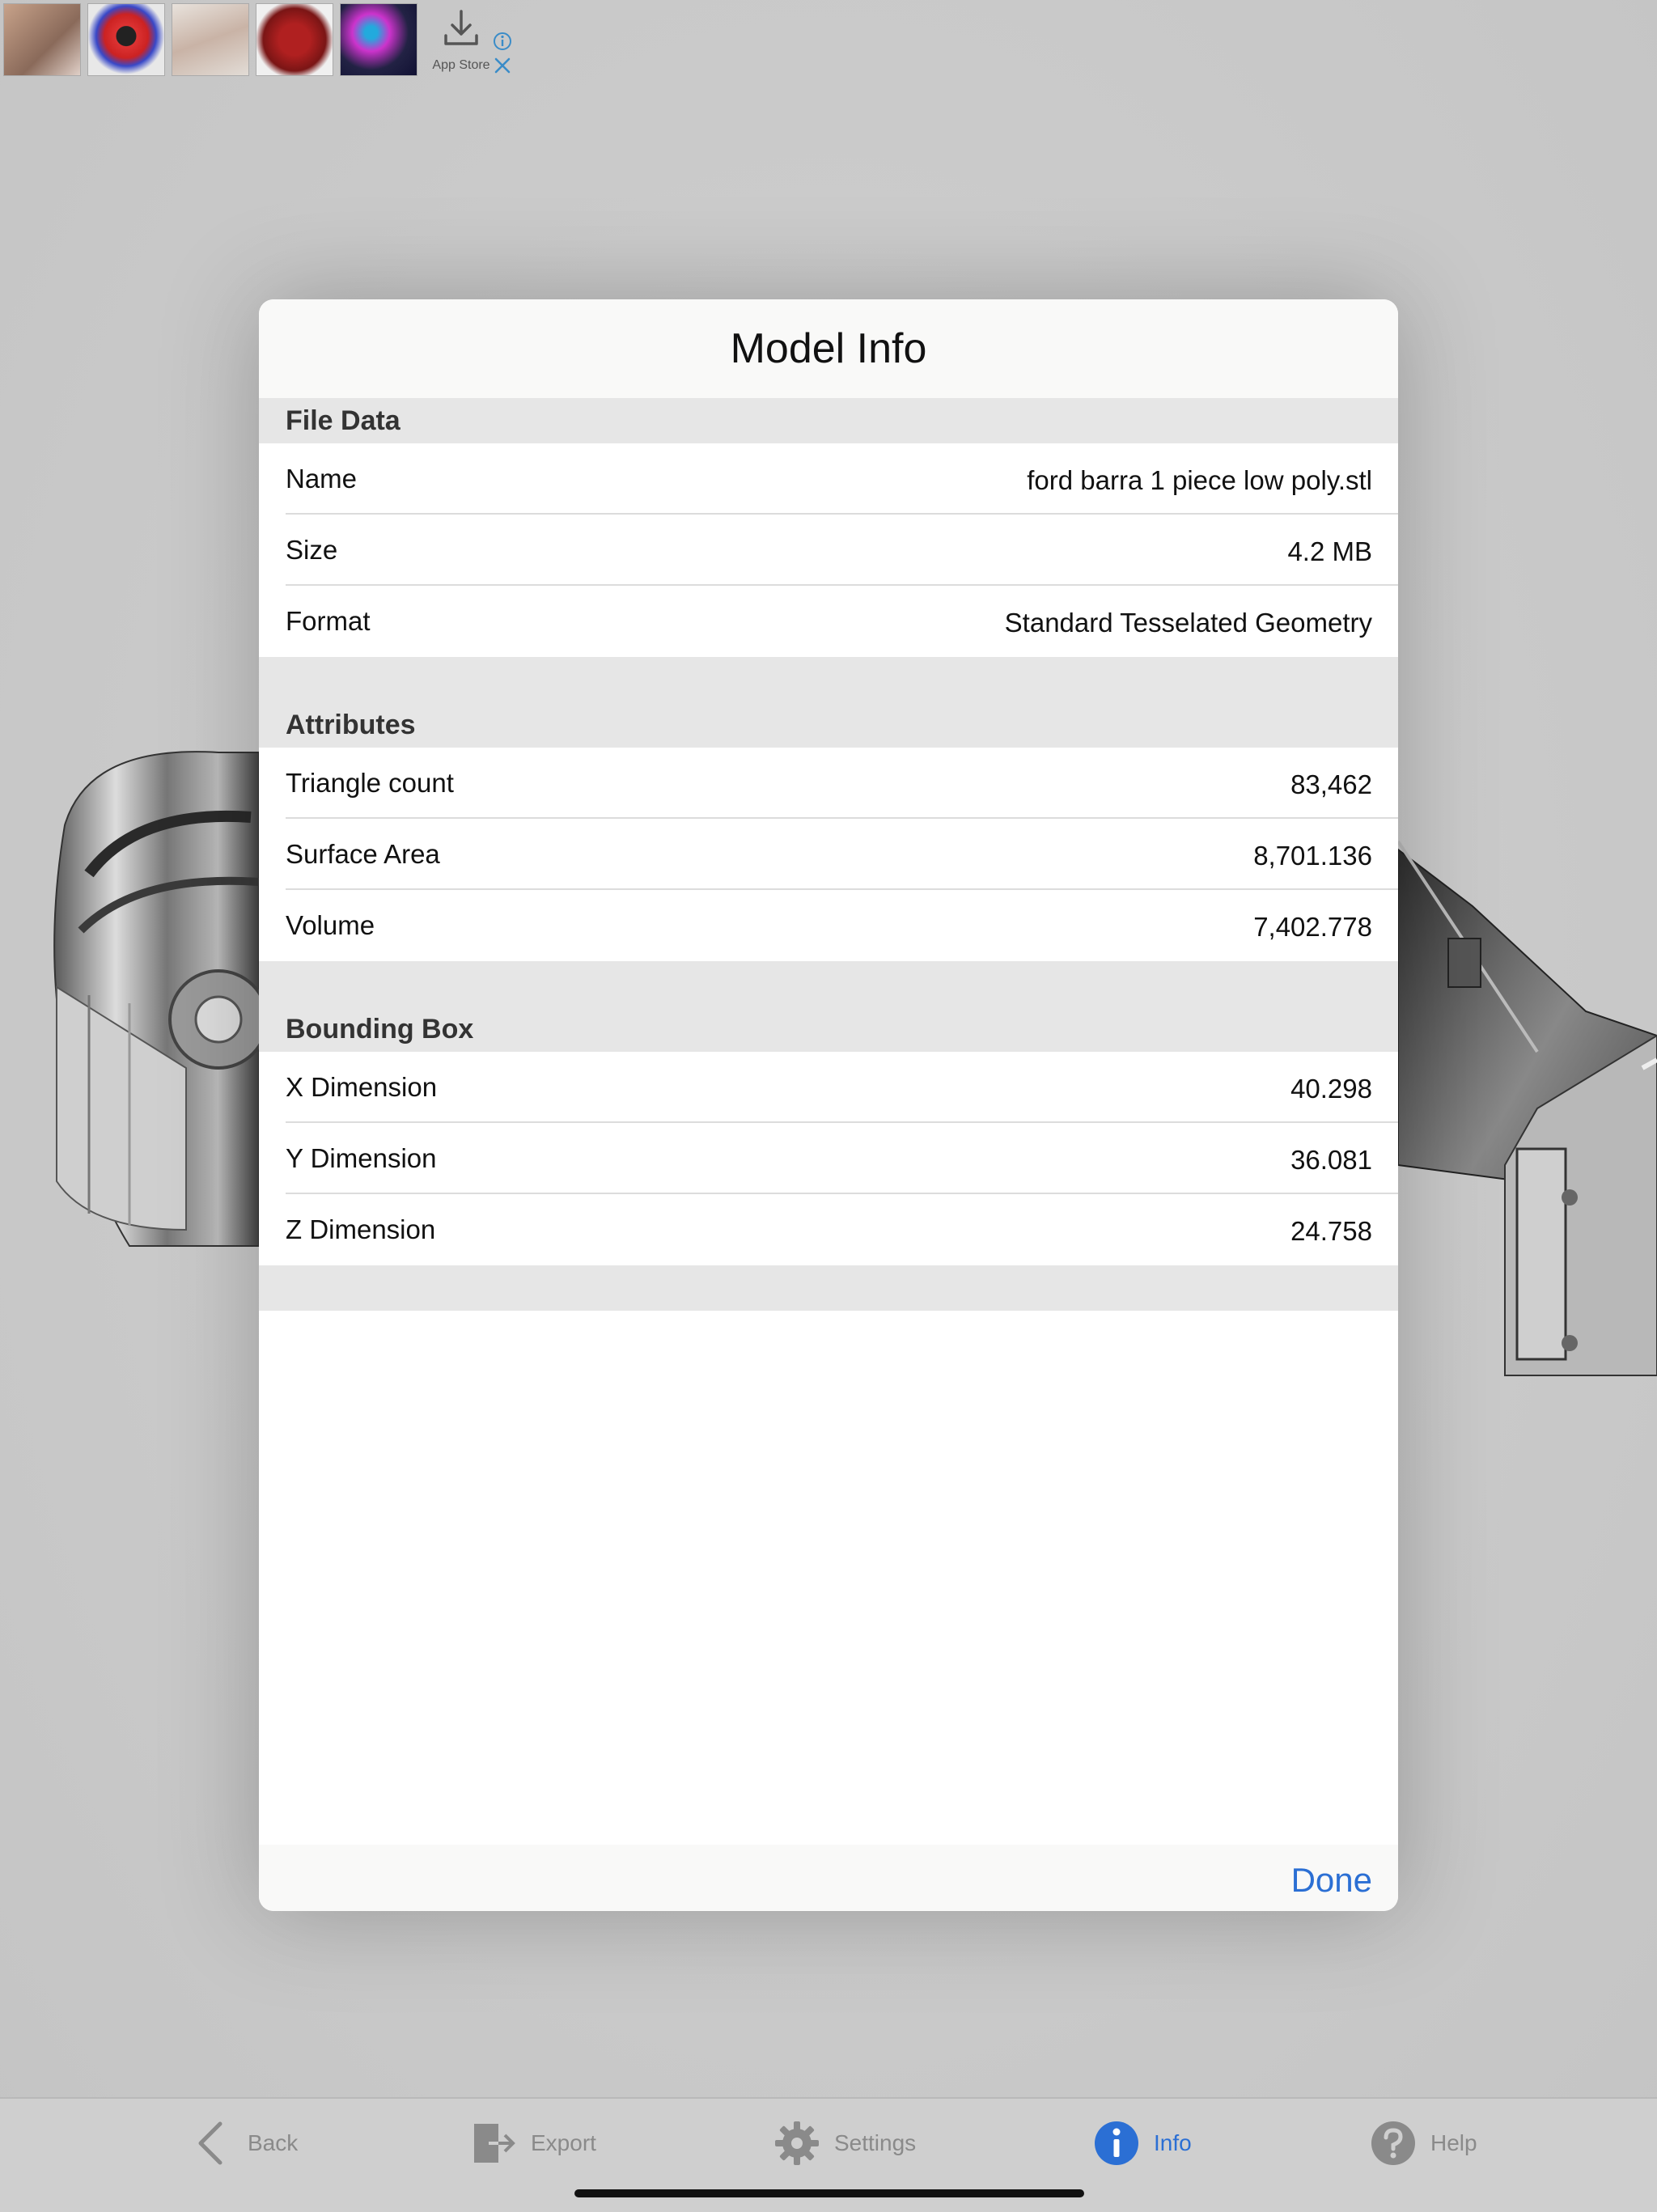 Image resolution: width=1657 pixels, height=2212 pixels. Describe the element at coordinates (1423, 2143) in the screenshot. I see `tab-help: Help` at that location.